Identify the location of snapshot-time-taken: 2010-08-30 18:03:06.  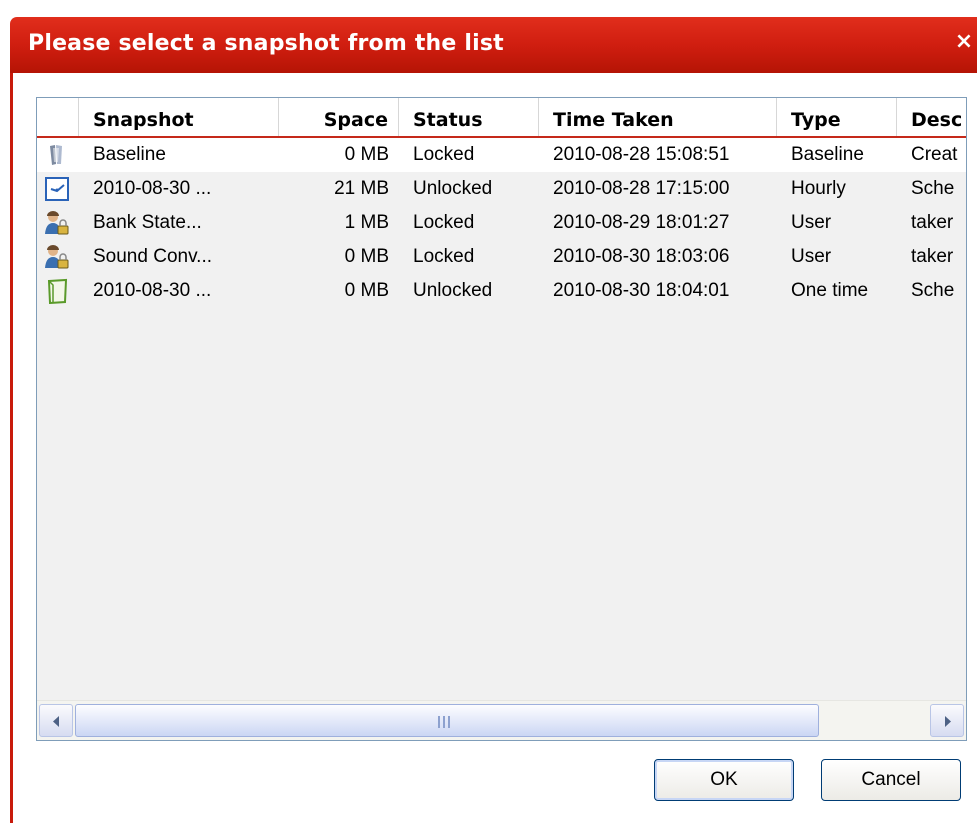
(641, 256).